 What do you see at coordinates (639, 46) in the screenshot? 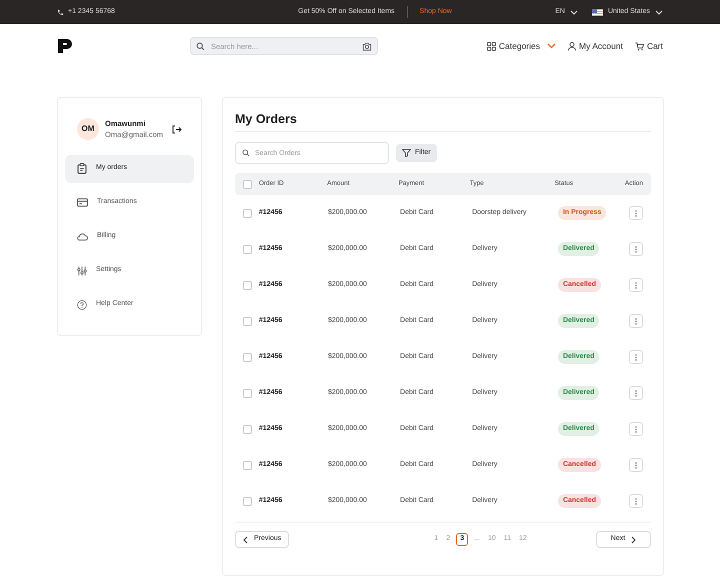
I see `cart-icon` at bounding box center [639, 46].